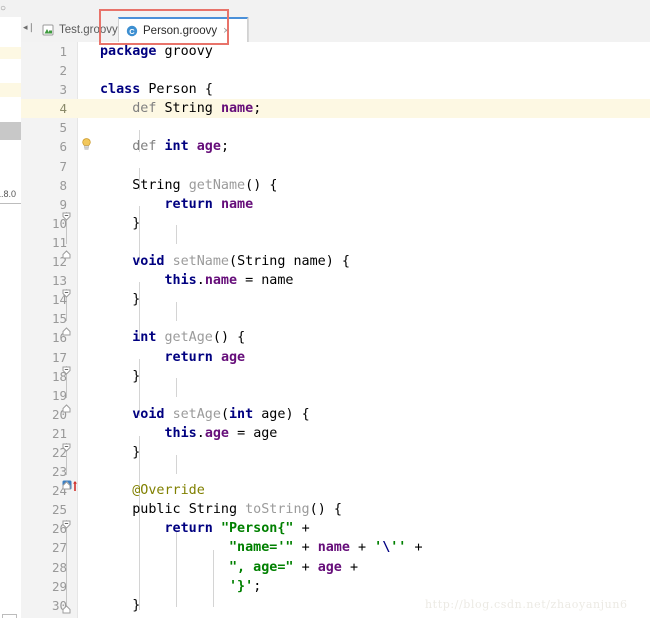  What do you see at coordinates (221, 509) in the screenshot?
I see `line-code: public String toString() {` at bounding box center [221, 509].